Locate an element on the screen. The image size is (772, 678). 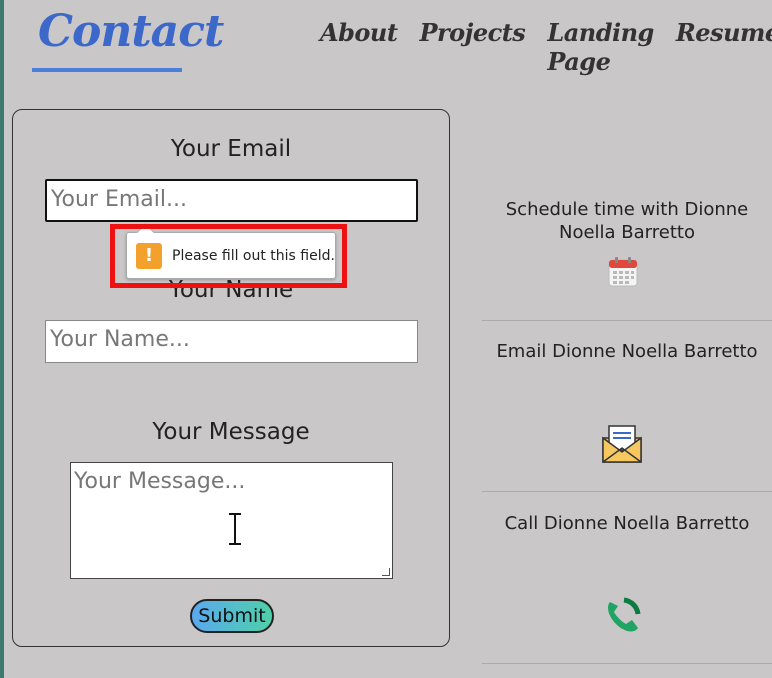
main-nav: About Projects Landing Page Resume is located at coordinates (546, 47).